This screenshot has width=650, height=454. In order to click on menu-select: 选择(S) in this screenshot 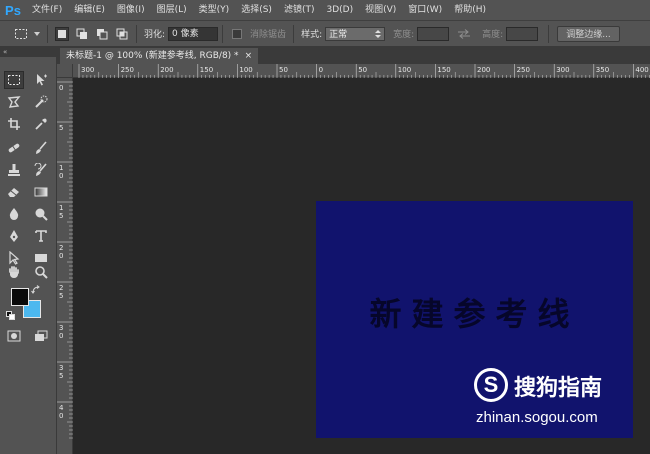, I will do `click(256, 10)`.